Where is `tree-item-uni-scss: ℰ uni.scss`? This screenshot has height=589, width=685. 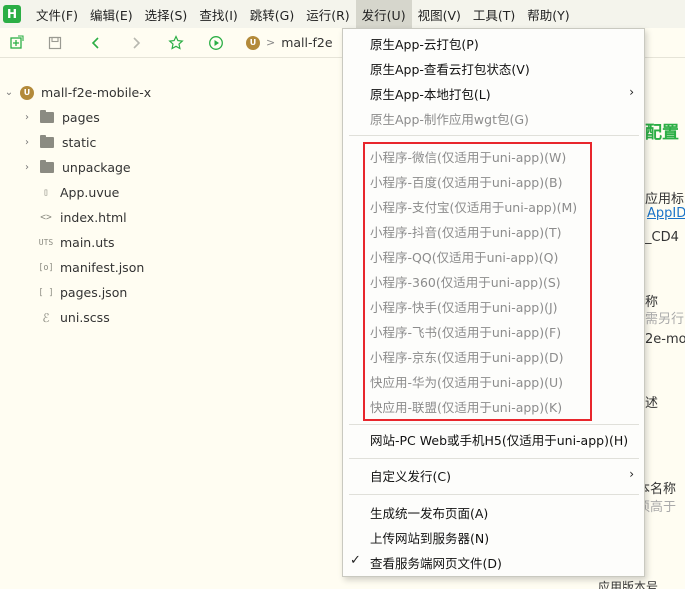 tree-item-uni-scss: ℰ uni.scss is located at coordinates (74, 317).